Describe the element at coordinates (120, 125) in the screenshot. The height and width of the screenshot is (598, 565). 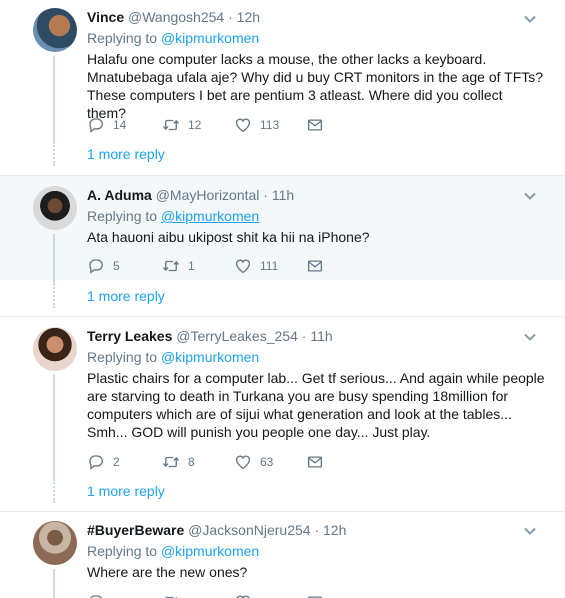
I see `reply-count: 14` at that location.